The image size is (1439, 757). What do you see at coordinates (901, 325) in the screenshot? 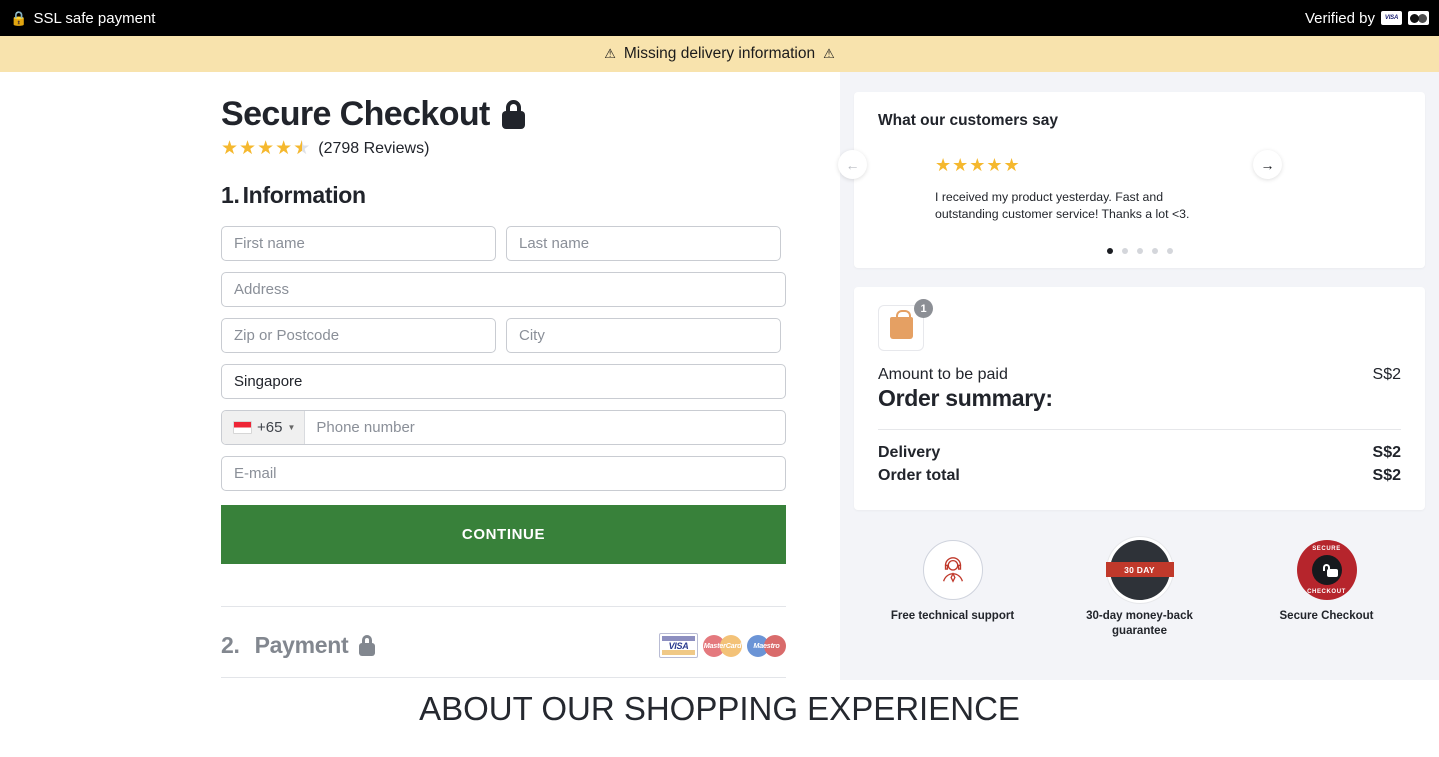
I see `shopping-bag-icon` at bounding box center [901, 325].